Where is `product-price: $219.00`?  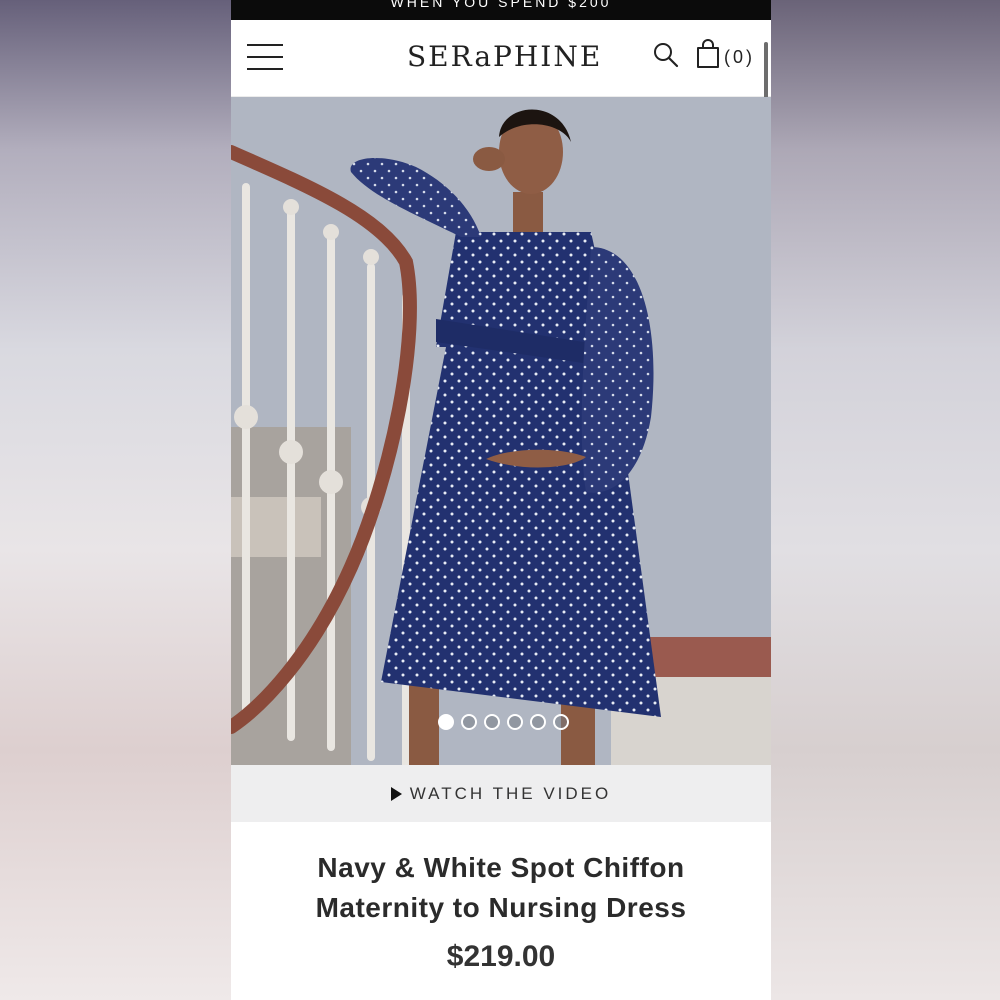
product-price: $219.00 is located at coordinates (501, 956).